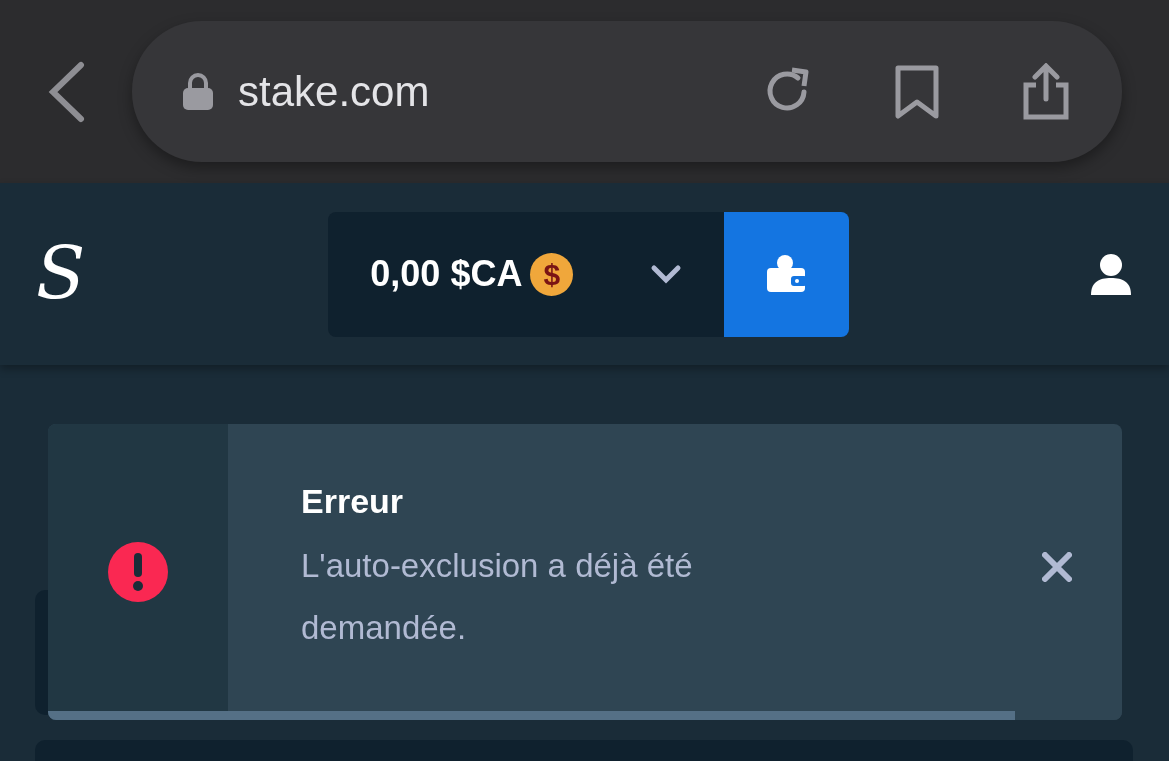 The image size is (1169, 761). What do you see at coordinates (666, 274) in the screenshot?
I see `chevron-down-icon` at bounding box center [666, 274].